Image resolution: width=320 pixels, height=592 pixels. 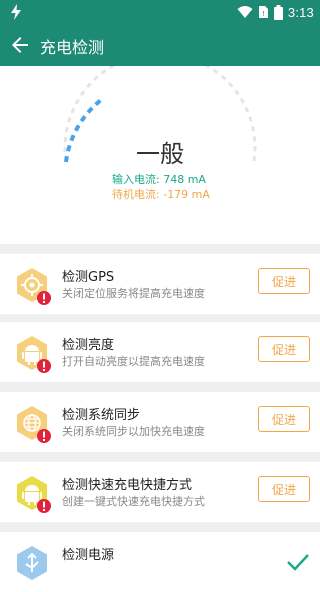 What do you see at coordinates (161, 194) in the screenshot?
I see `standby-current: 待机电流: -179 mA` at bounding box center [161, 194].